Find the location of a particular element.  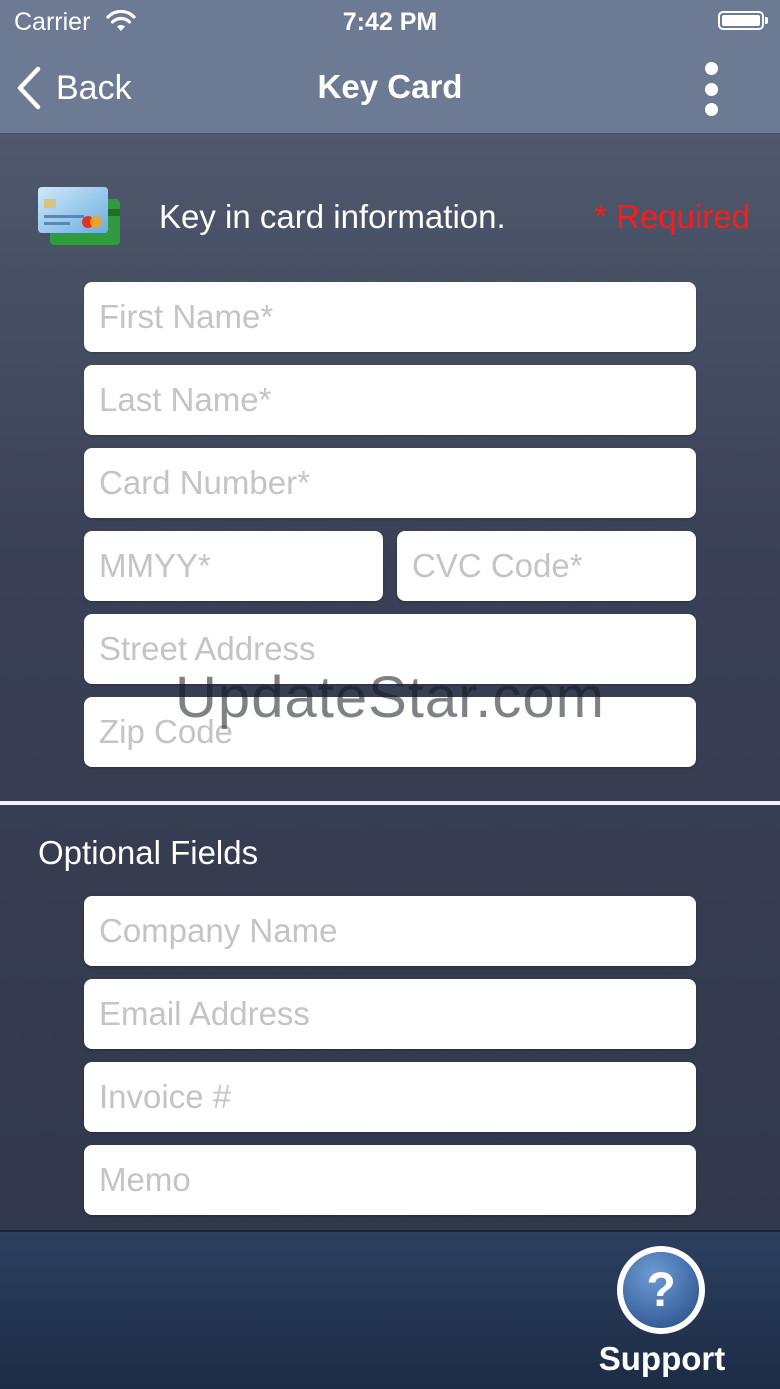

optional-fields-title: Optional Fields is located at coordinates (148, 852).